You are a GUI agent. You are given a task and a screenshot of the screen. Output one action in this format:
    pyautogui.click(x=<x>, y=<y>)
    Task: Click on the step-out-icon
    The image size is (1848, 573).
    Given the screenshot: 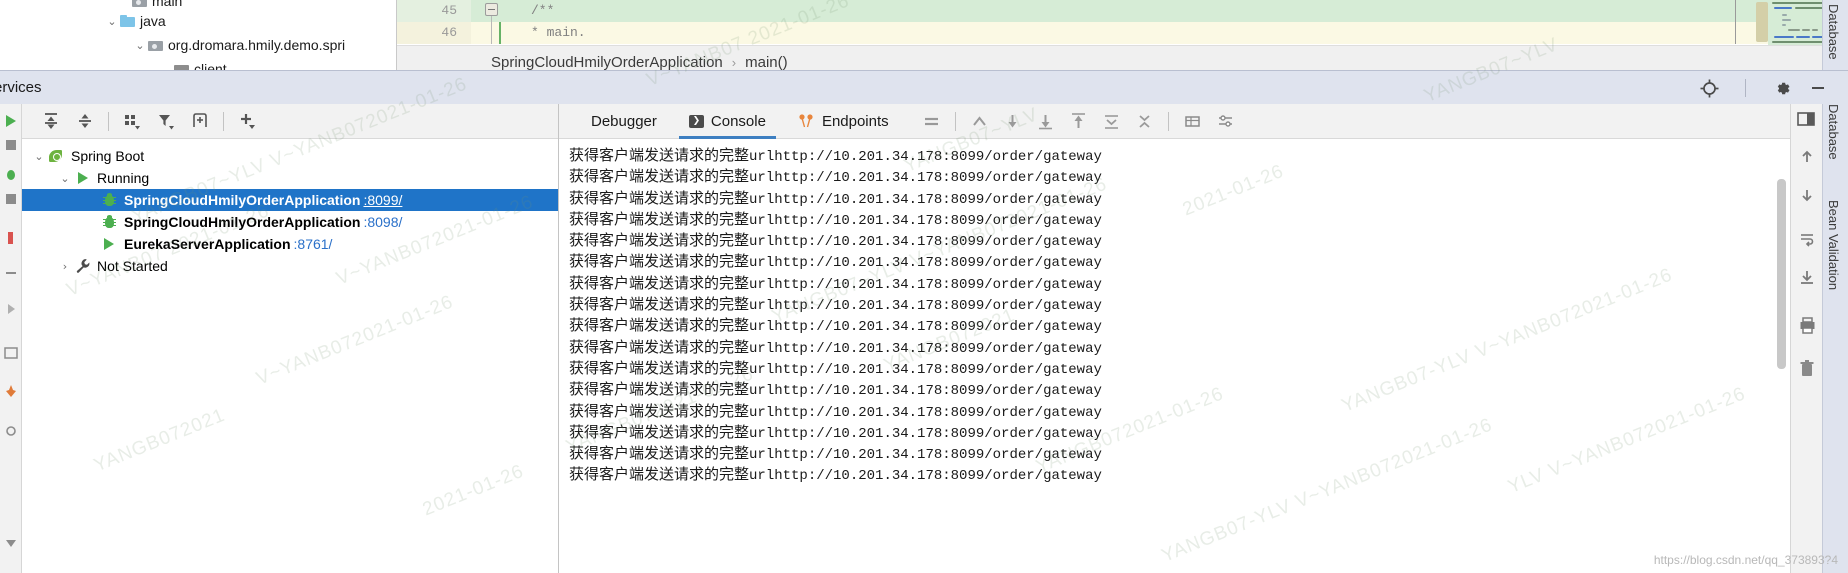 What is the action you would take?
    pyautogui.click(x=979, y=121)
    